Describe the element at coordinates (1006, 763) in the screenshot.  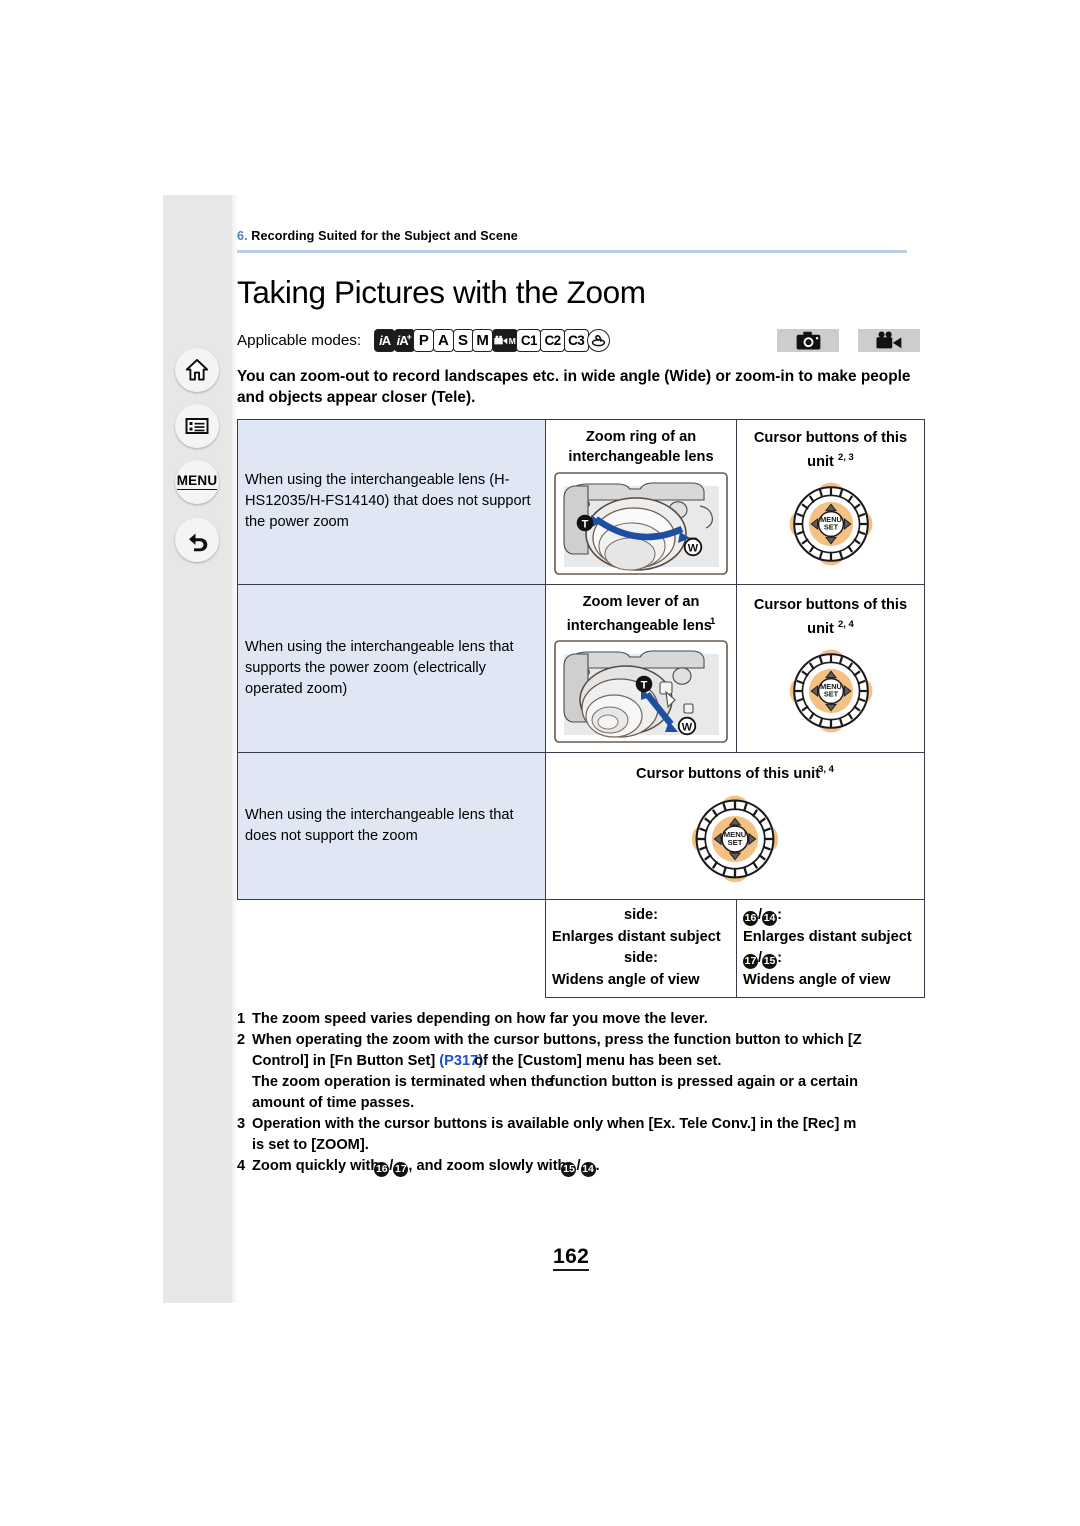
I see `page-right-margin` at that location.